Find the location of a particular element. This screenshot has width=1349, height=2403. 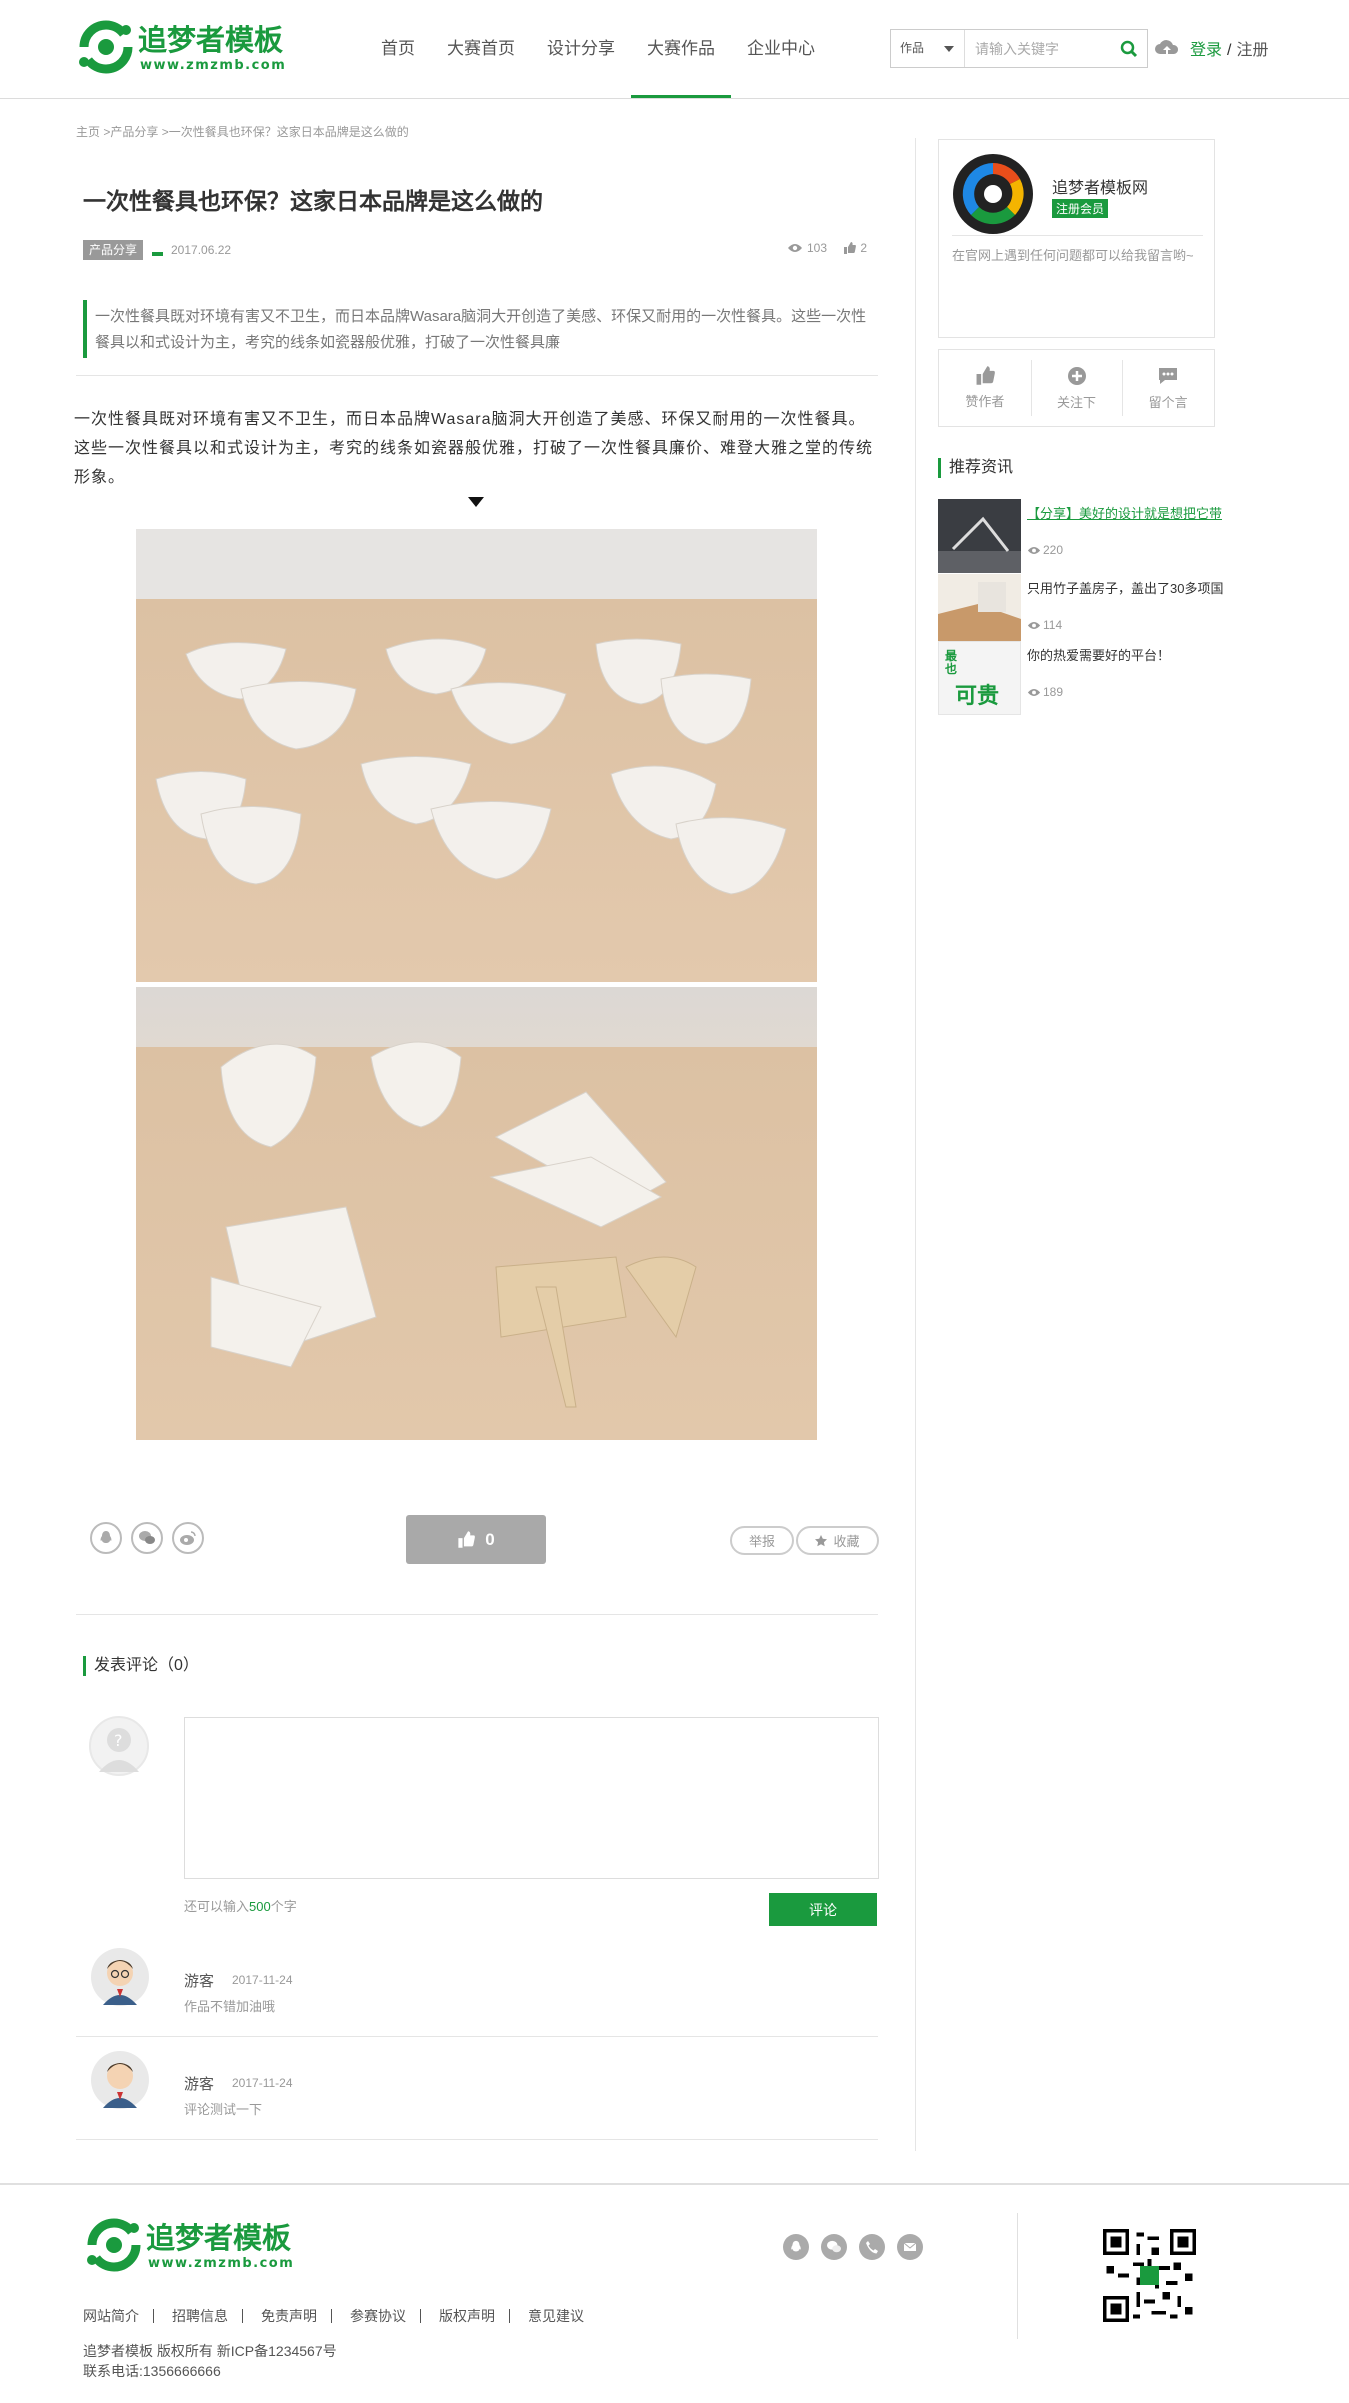

footer-divider is located at coordinates (674, 2184).